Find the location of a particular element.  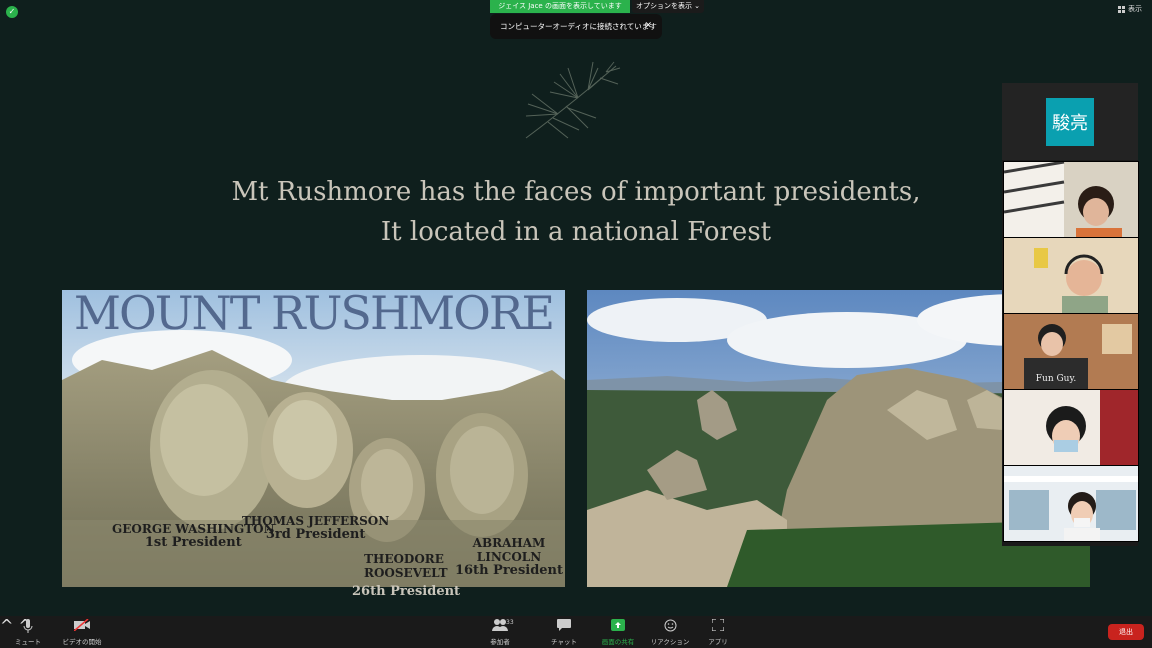

leave-button: 退出 is located at coordinates (1126, 632).